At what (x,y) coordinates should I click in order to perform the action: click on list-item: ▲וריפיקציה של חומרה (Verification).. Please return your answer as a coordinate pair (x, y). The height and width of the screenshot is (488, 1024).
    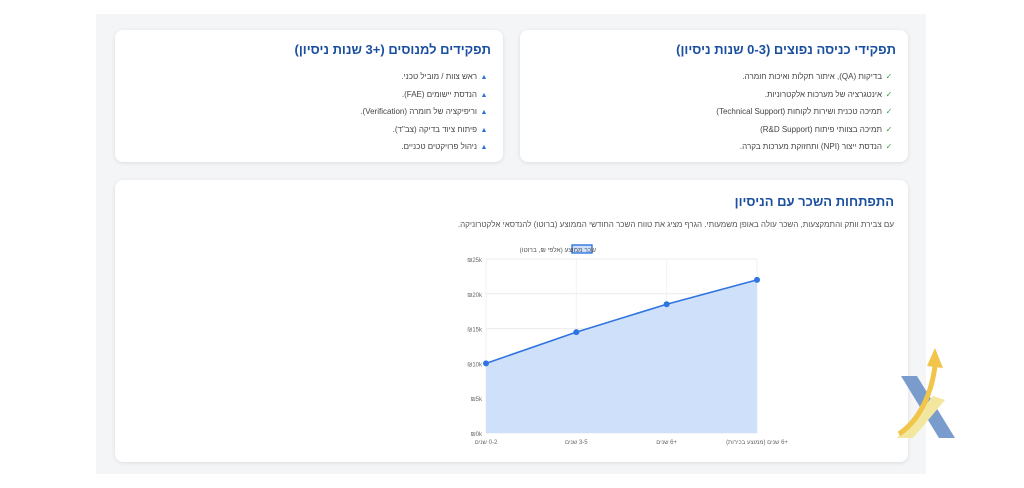
    Looking at the image, I should click on (424, 112).